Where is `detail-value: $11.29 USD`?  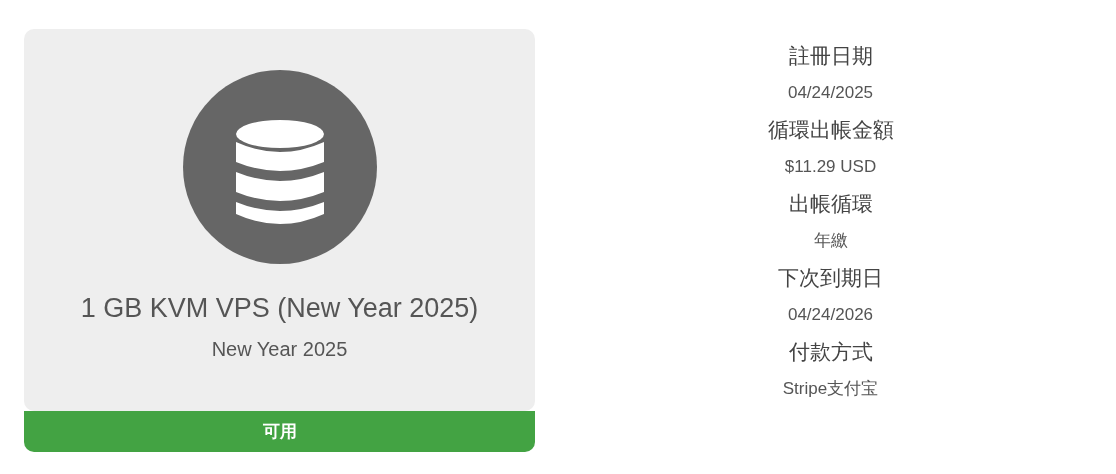
detail-value: $11.29 USD is located at coordinates (830, 166).